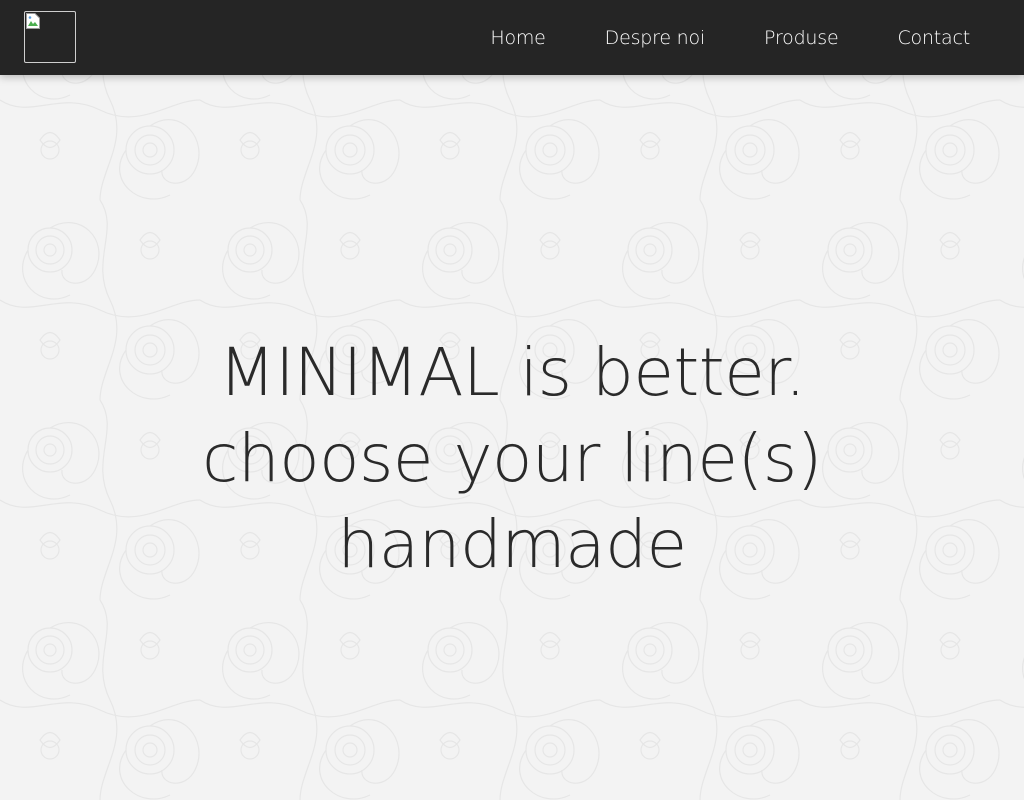  What do you see at coordinates (933, 38) in the screenshot?
I see `nav-link-contact: Contact` at bounding box center [933, 38].